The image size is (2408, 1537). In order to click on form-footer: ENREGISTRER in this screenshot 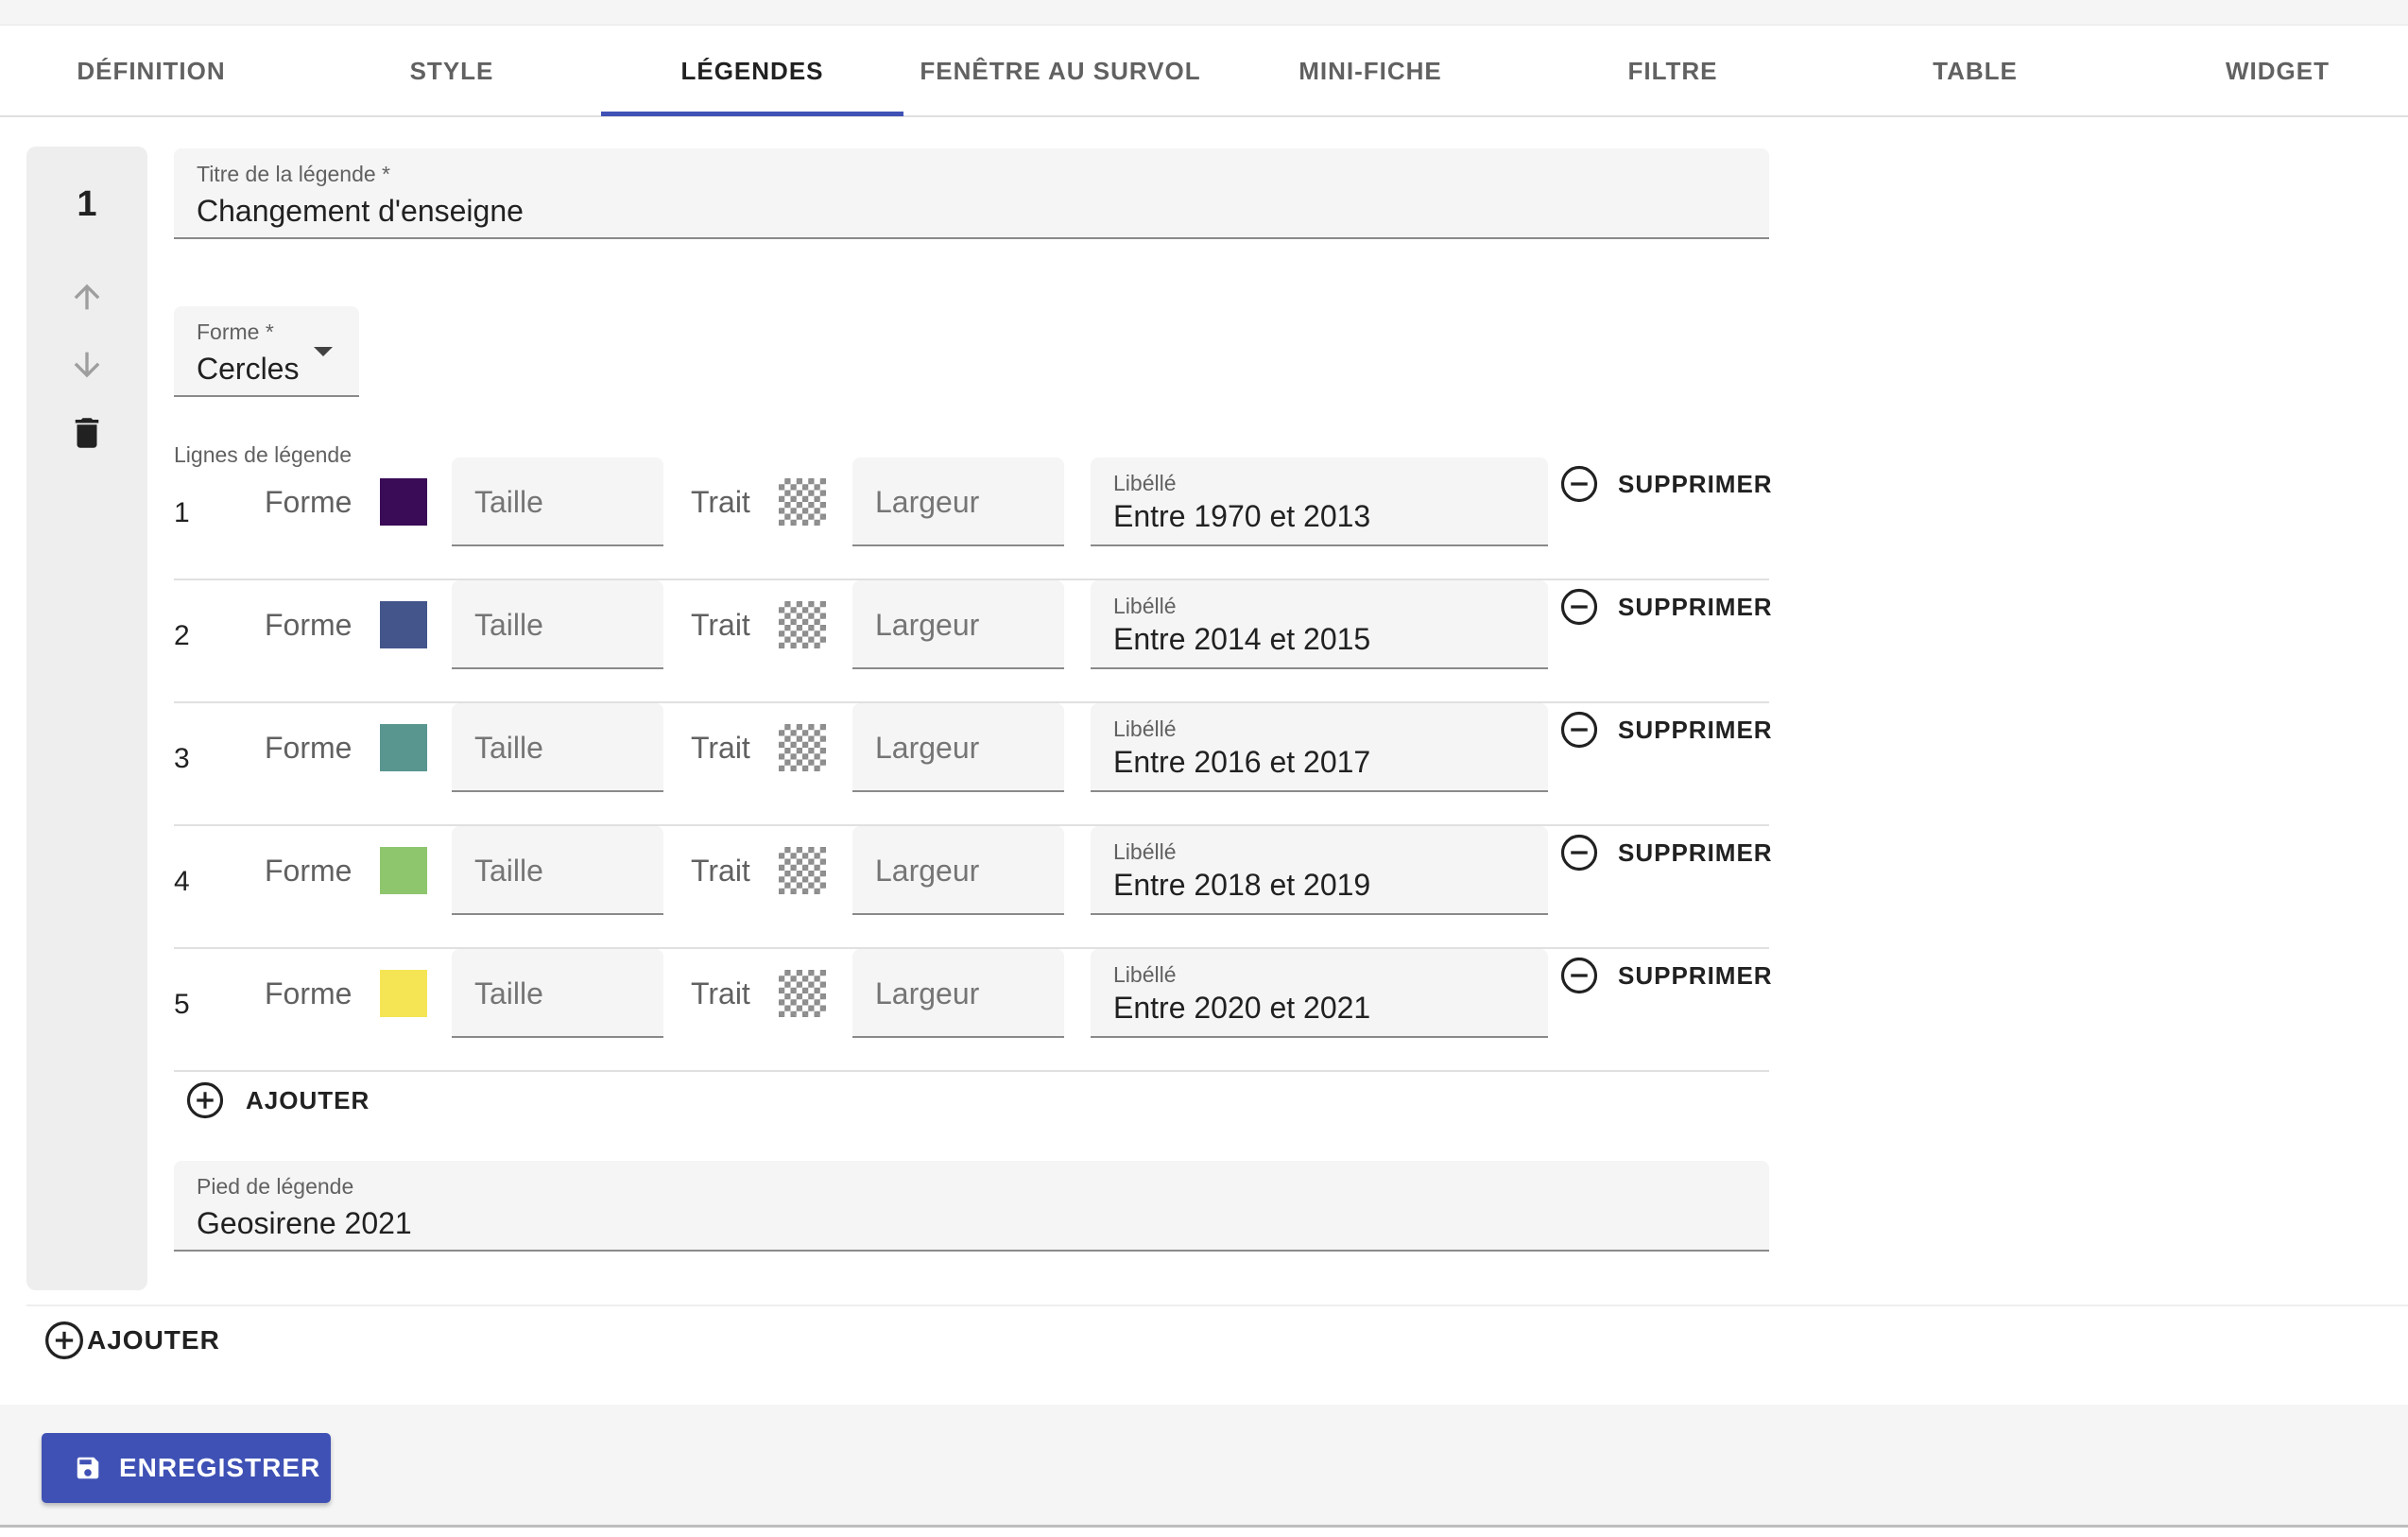, I will do `click(1204, 1466)`.